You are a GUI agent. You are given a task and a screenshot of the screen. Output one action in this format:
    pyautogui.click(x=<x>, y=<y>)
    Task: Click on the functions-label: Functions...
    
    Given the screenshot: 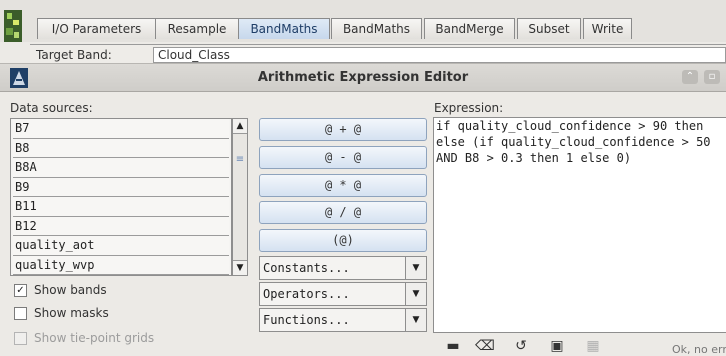 What is the action you would take?
    pyautogui.click(x=306, y=320)
    